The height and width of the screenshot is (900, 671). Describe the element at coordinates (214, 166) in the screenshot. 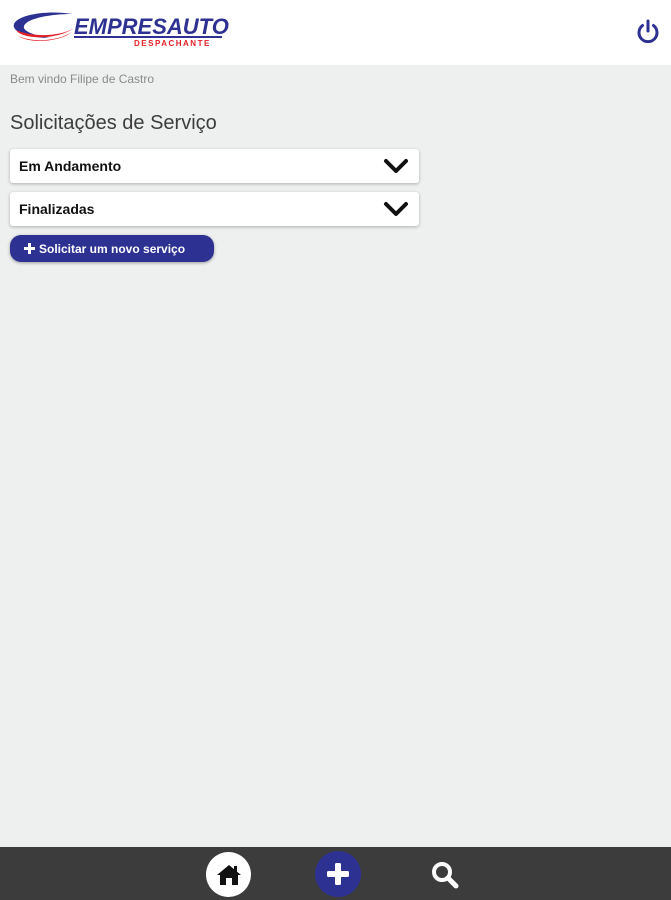

I see `accordion-em-andamento: Em Andamento` at that location.